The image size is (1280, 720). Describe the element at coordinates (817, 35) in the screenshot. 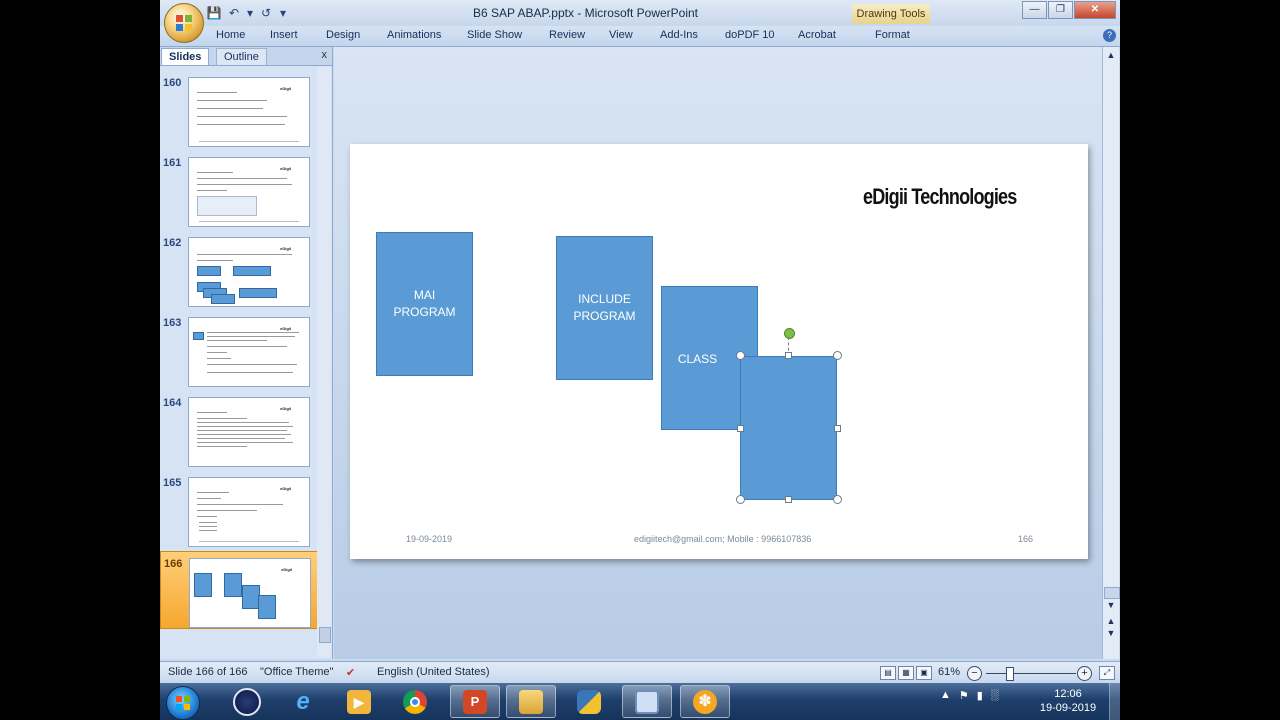

I see `tab-acrobat: Acrobat` at that location.